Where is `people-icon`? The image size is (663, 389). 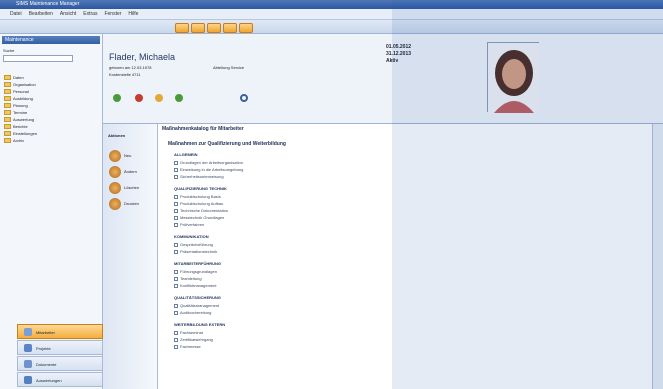 people-icon is located at coordinates (28, 332).